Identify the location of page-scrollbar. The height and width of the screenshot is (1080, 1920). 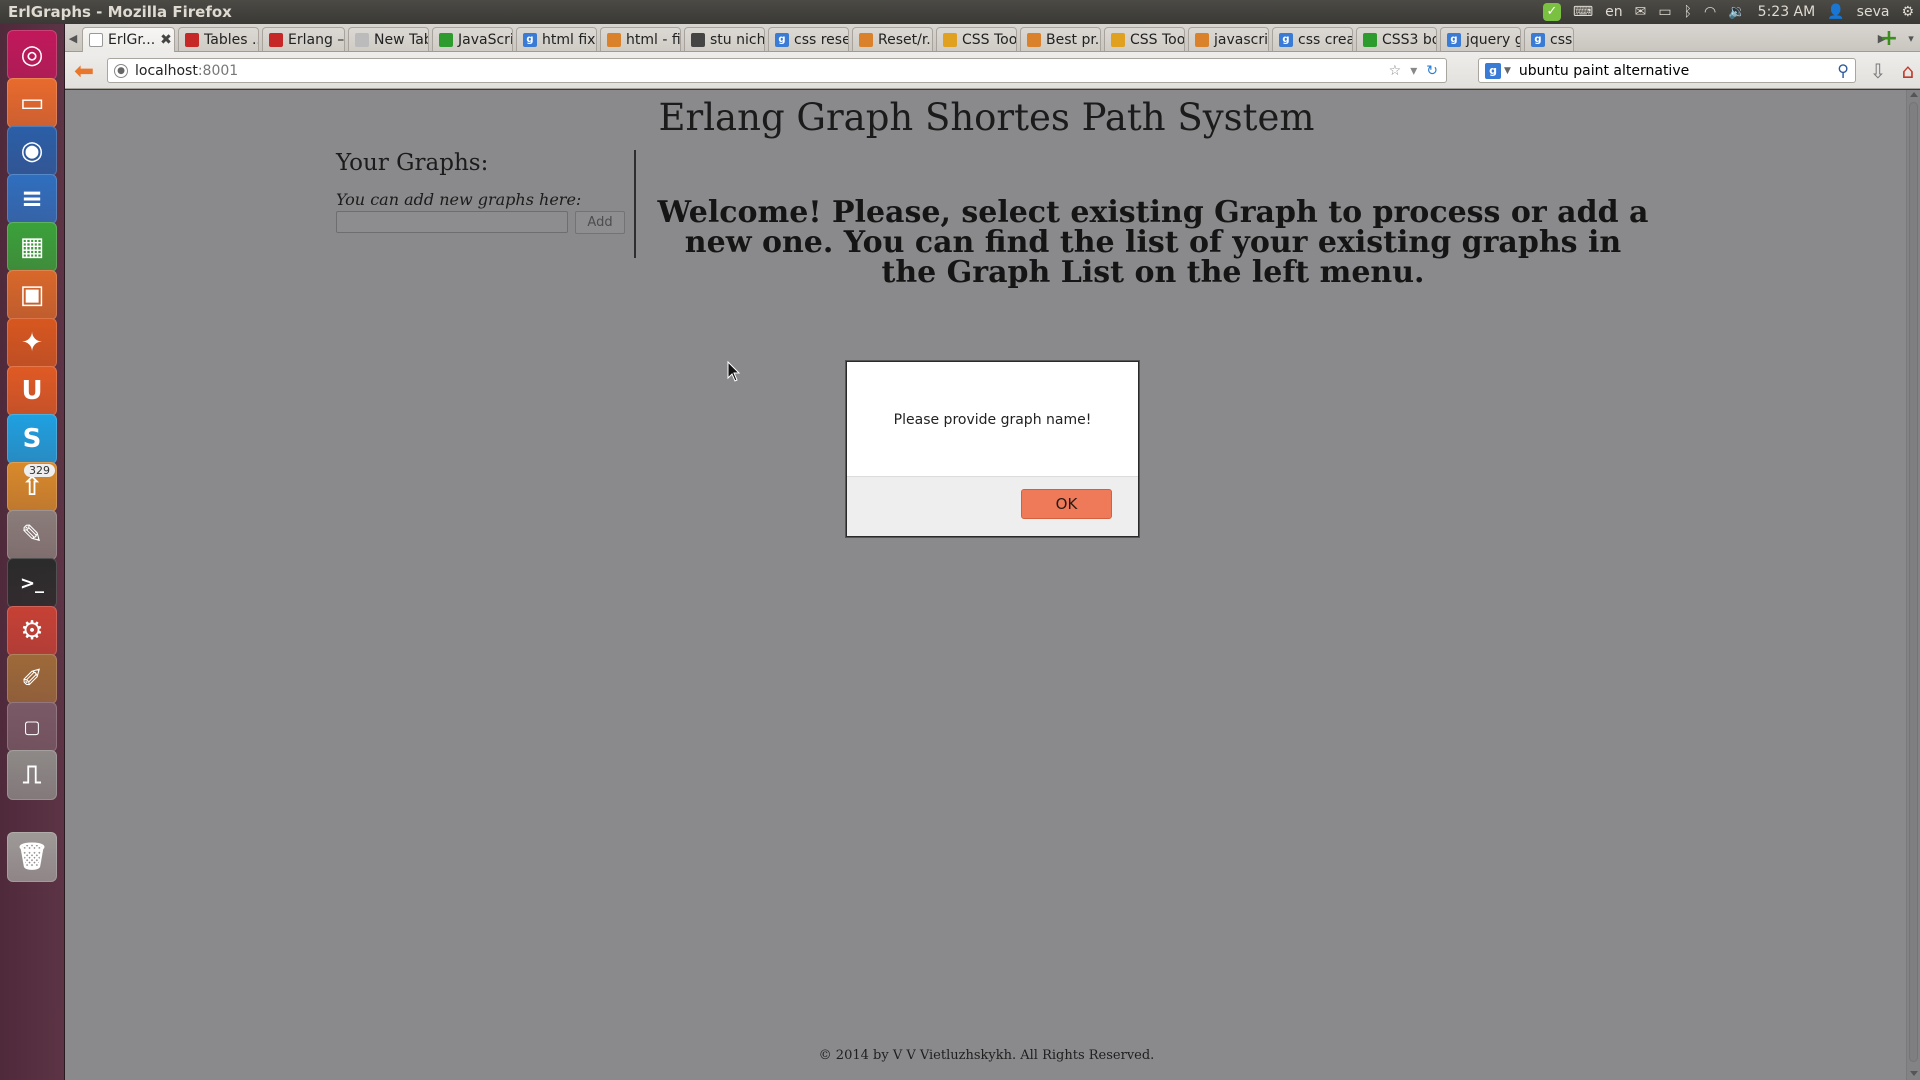
(1913, 585).